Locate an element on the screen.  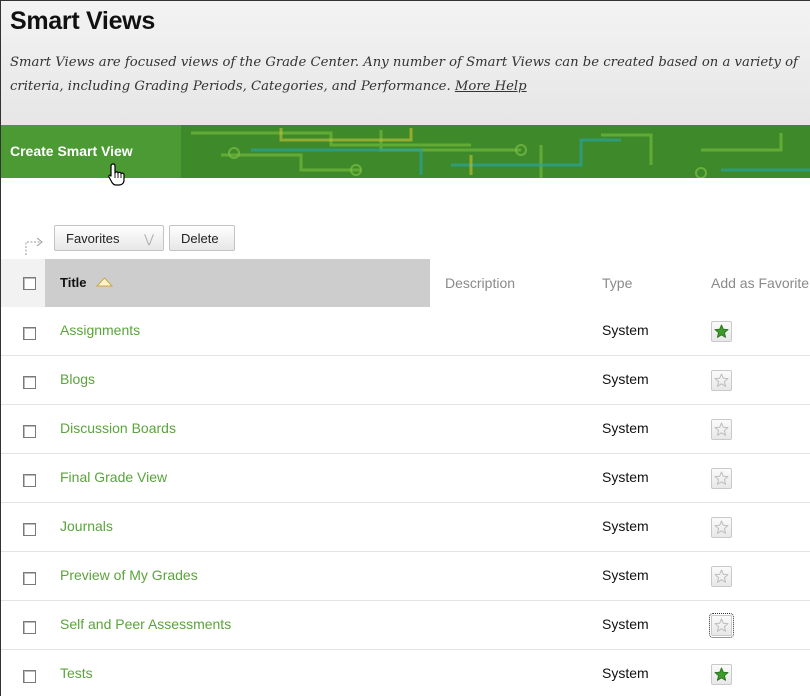
select-all-cell is located at coordinates (23, 283).